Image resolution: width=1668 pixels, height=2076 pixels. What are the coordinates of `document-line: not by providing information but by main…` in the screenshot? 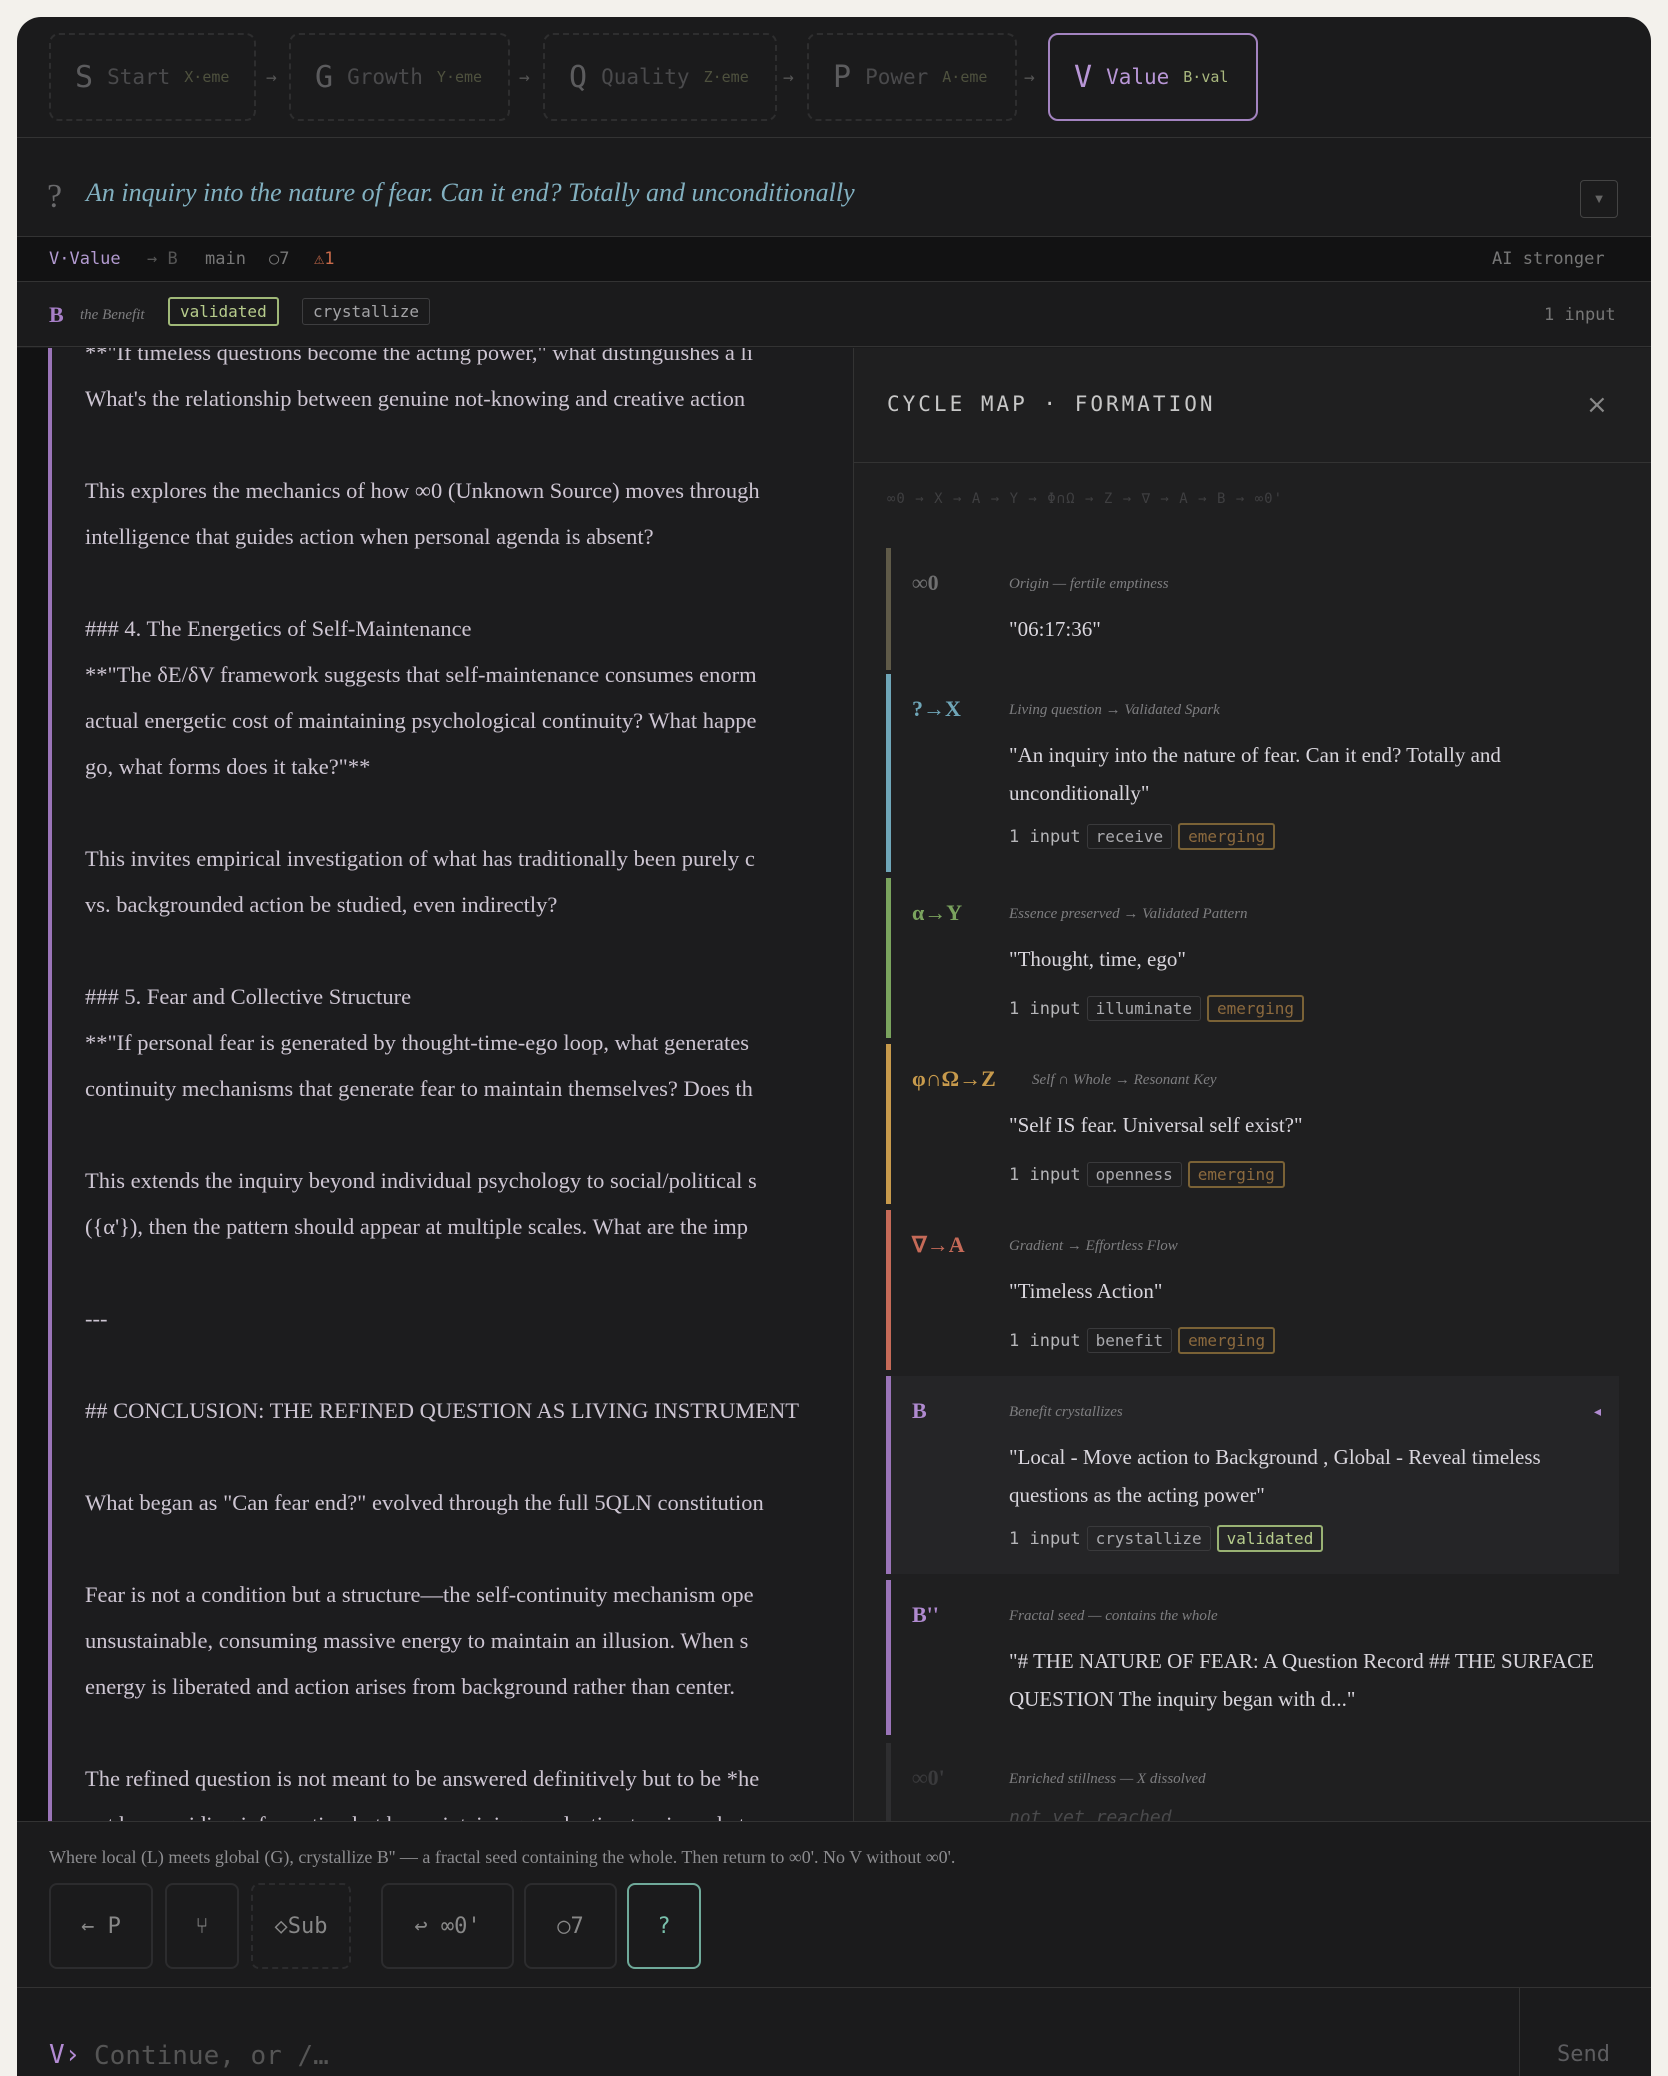 It's located at (469, 1811).